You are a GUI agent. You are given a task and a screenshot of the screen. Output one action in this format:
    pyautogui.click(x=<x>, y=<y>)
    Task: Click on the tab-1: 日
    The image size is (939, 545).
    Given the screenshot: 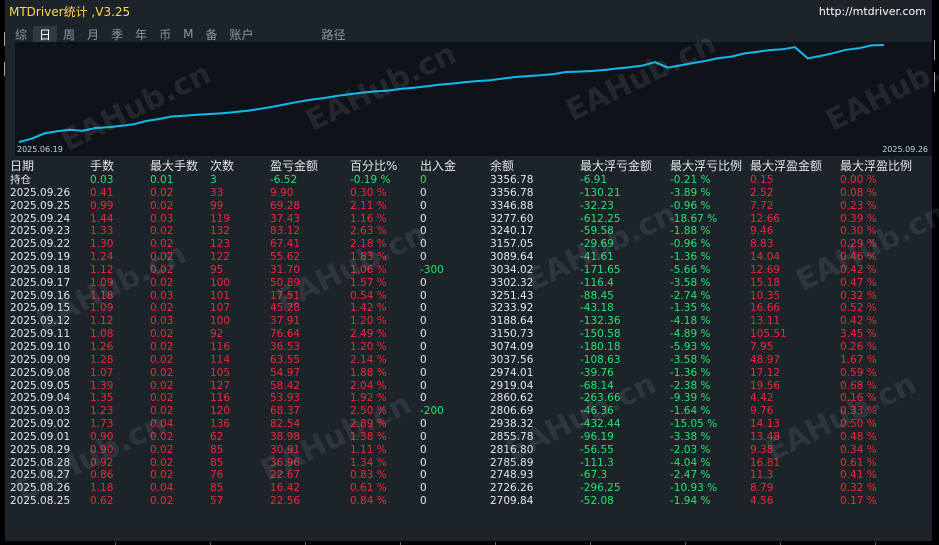 What is the action you would take?
    pyautogui.click(x=45, y=34)
    